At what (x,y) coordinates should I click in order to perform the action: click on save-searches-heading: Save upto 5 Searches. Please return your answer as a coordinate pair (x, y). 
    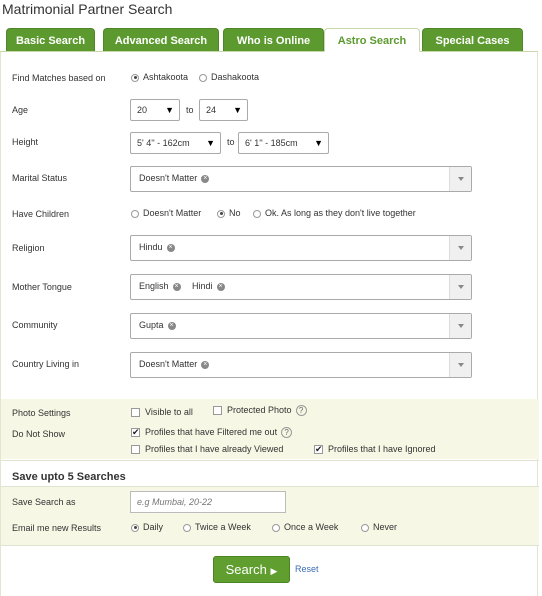
    Looking at the image, I should click on (69, 477).